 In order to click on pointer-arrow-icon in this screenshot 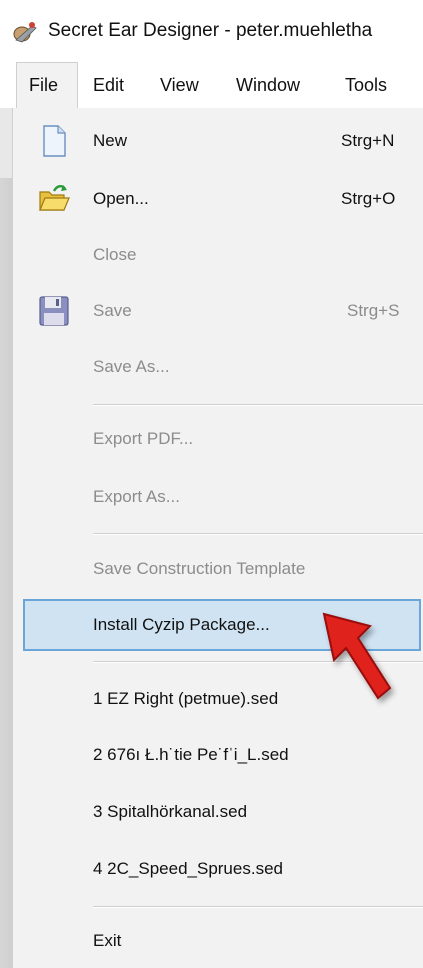, I will do `click(357, 656)`.